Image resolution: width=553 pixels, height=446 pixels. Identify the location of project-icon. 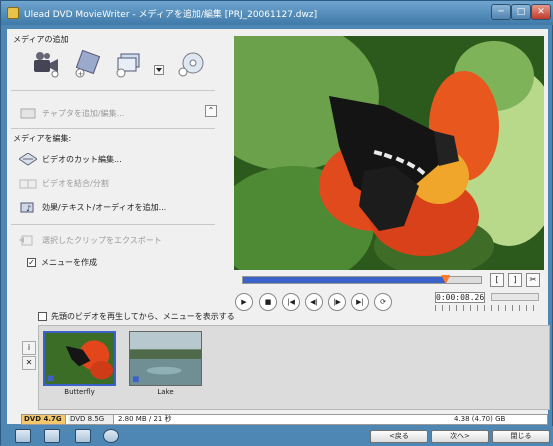
(83, 436).